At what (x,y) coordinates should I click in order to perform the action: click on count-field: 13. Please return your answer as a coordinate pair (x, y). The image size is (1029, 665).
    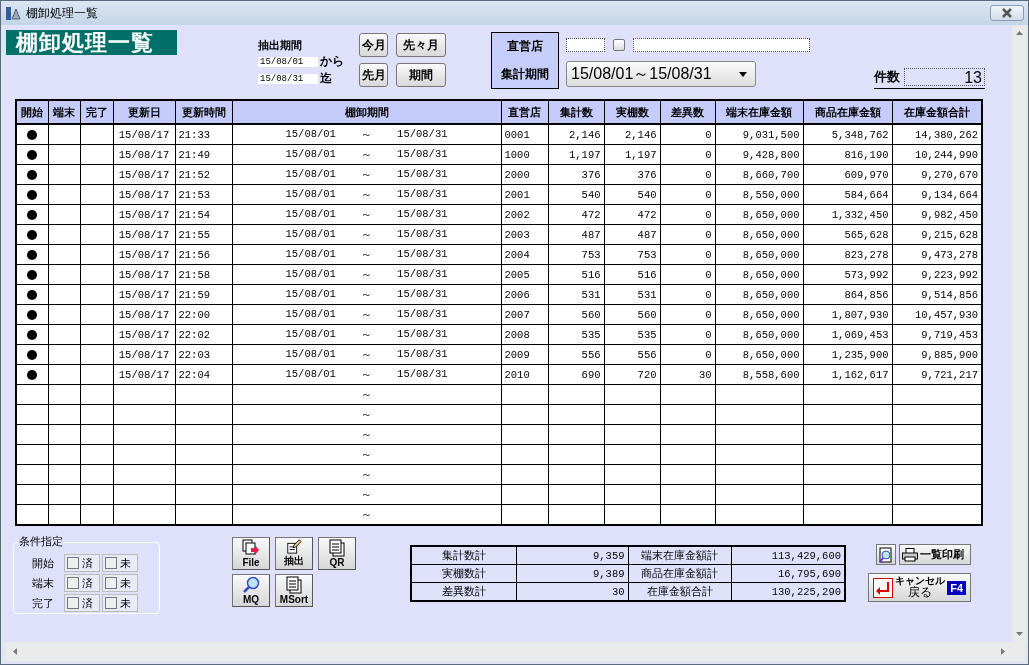
    Looking at the image, I should click on (944, 77).